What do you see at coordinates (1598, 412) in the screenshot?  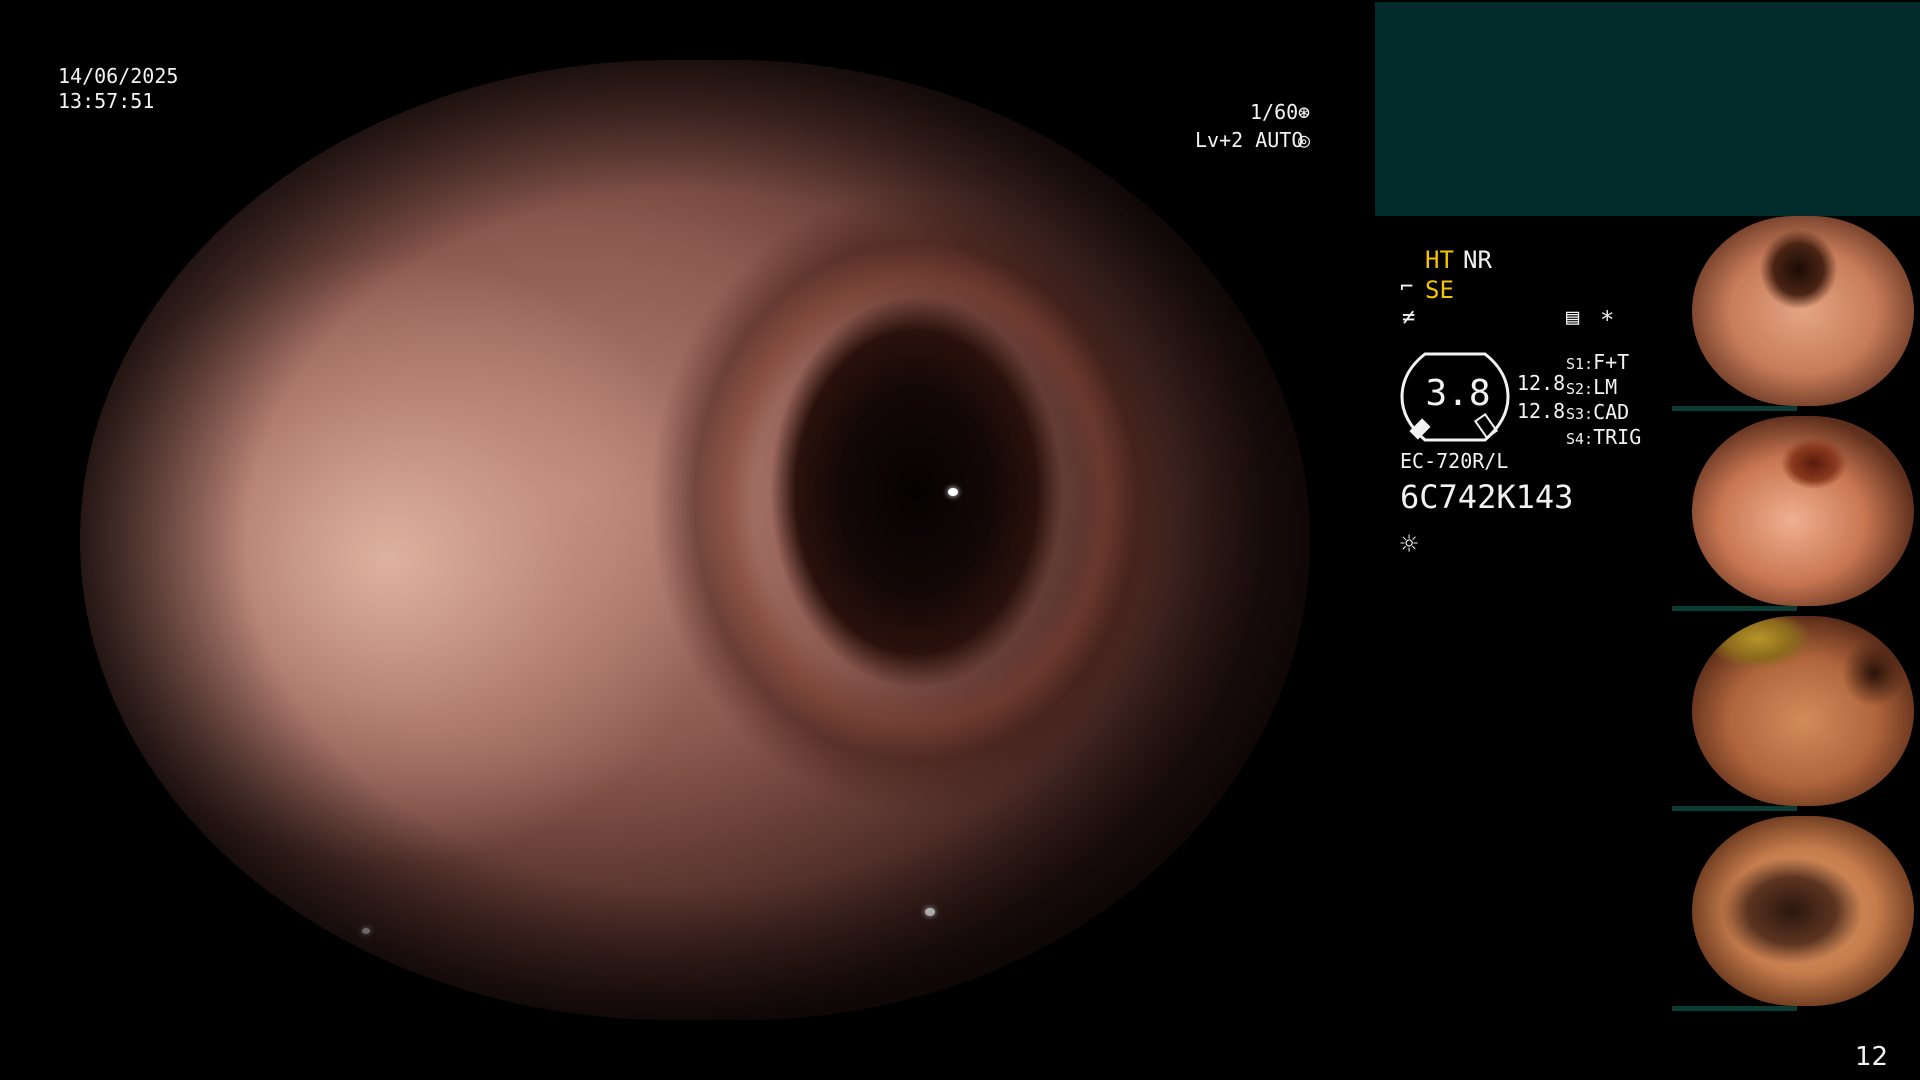 I see `switch-item: S3:CAD` at bounding box center [1598, 412].